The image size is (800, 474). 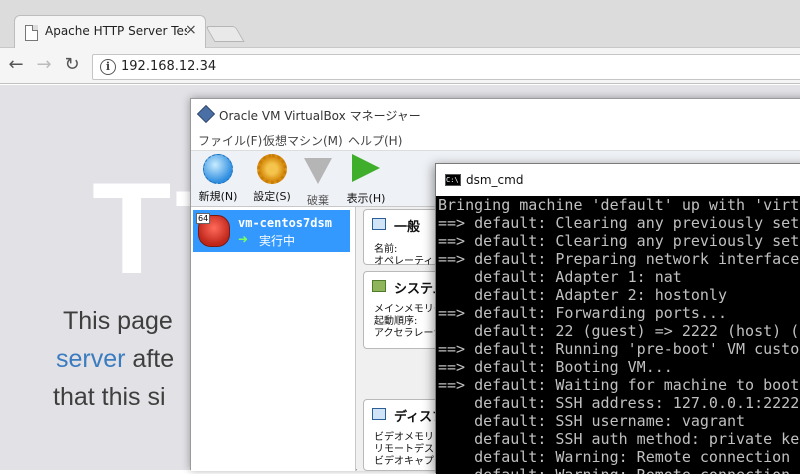 What do you see at coordinates (168, 66) in the screenshot?
I see `url-text: 192.168.12.34` at bounding box center [168, 66].